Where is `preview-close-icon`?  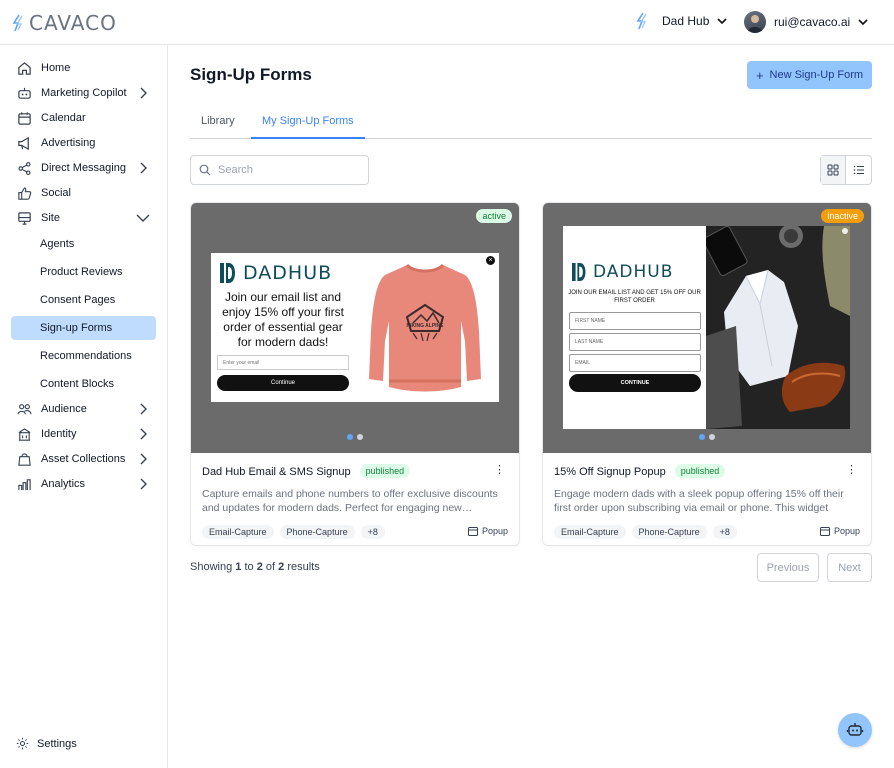 preview-close-icon is located at coordinates (845, 231).